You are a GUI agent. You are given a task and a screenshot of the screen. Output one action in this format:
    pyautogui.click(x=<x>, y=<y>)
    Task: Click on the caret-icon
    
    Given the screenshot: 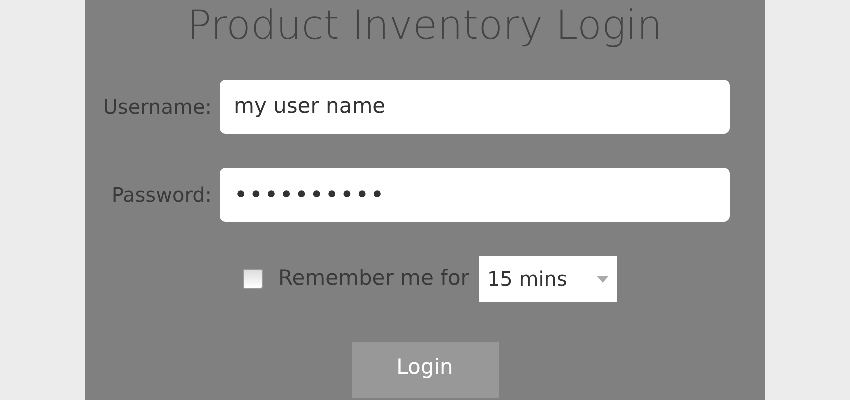 What is the action you would take?
    pyautogui.click(x=603, y=279)
    